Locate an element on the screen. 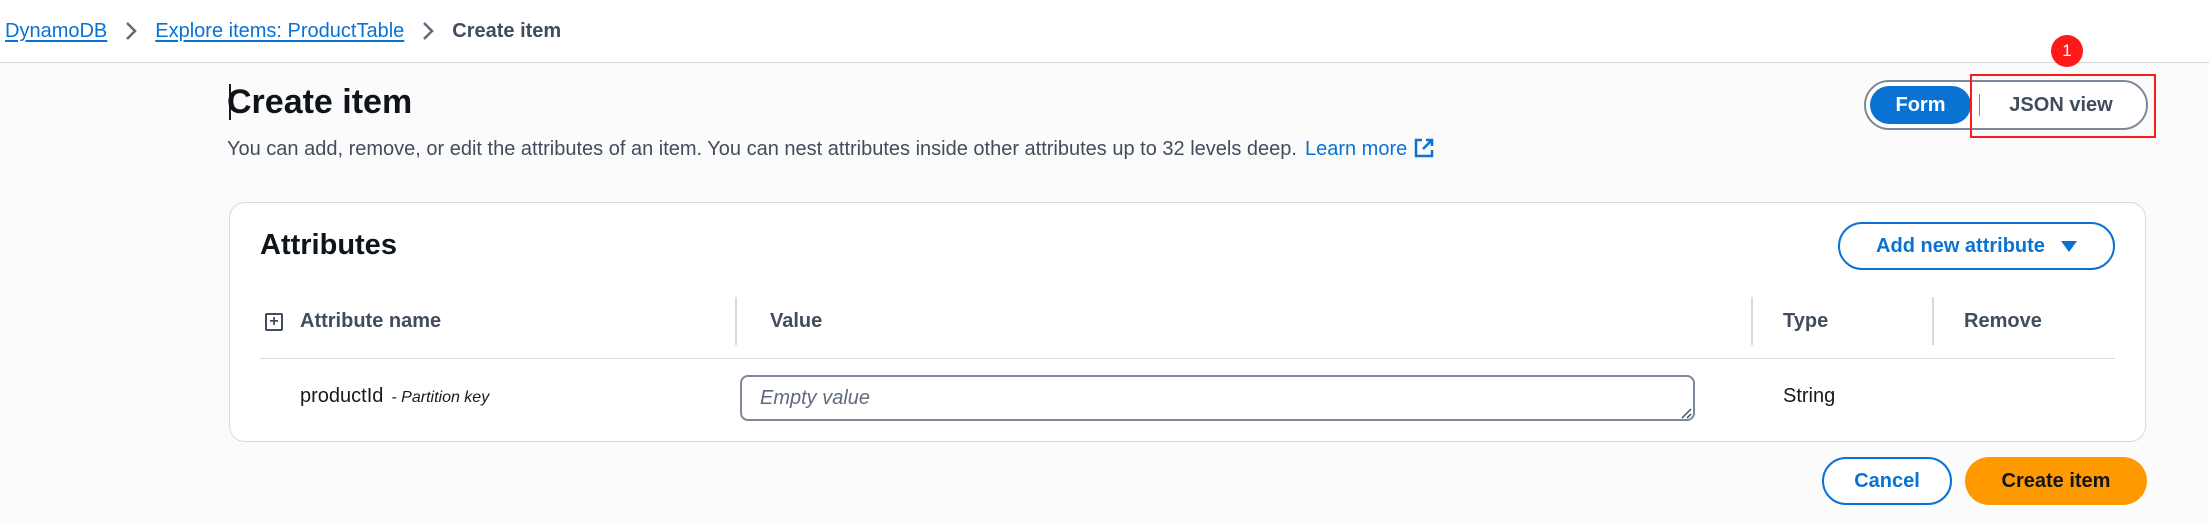  page-title: Create item is located at coordinates (320, 102).